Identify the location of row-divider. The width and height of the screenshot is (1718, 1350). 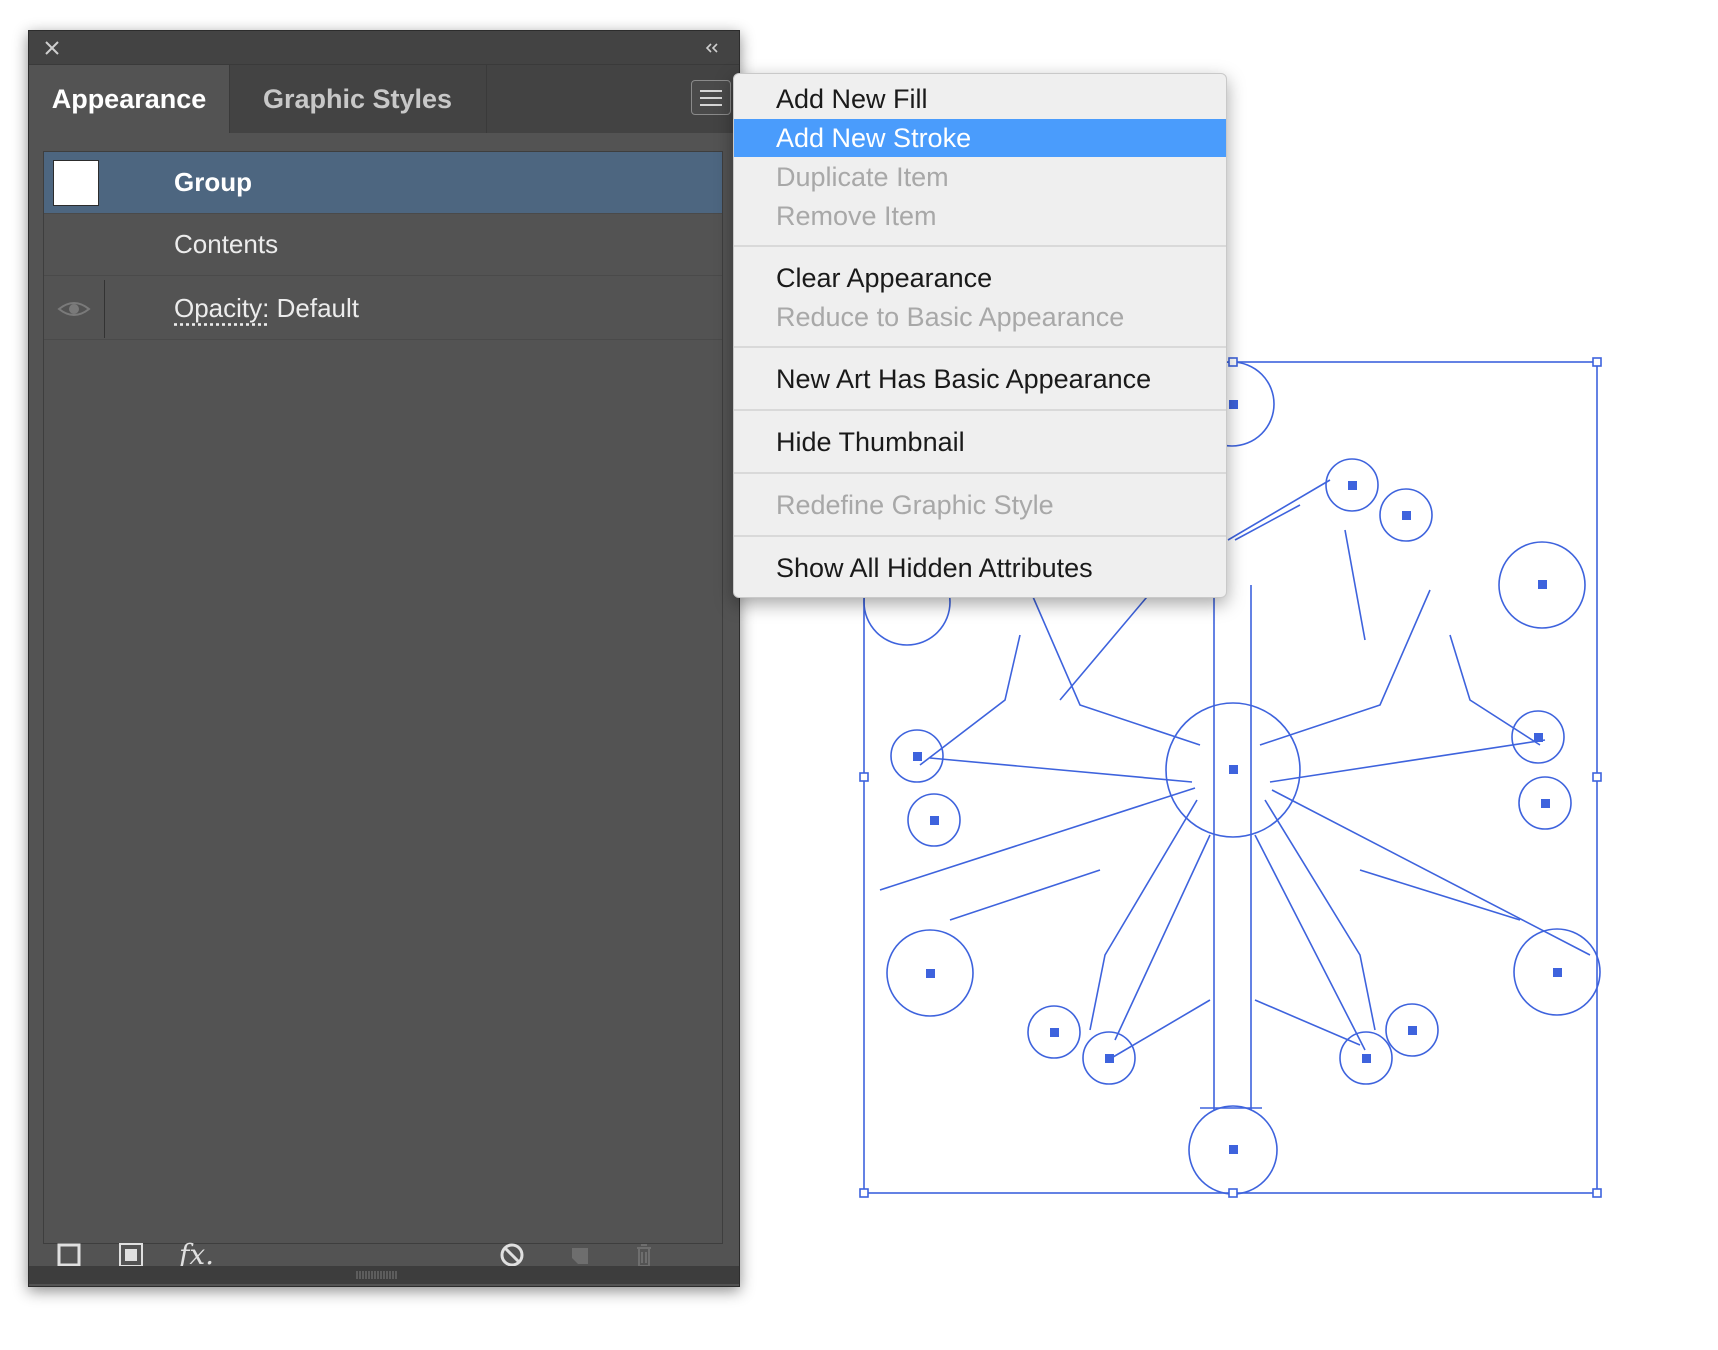
(104, 309).